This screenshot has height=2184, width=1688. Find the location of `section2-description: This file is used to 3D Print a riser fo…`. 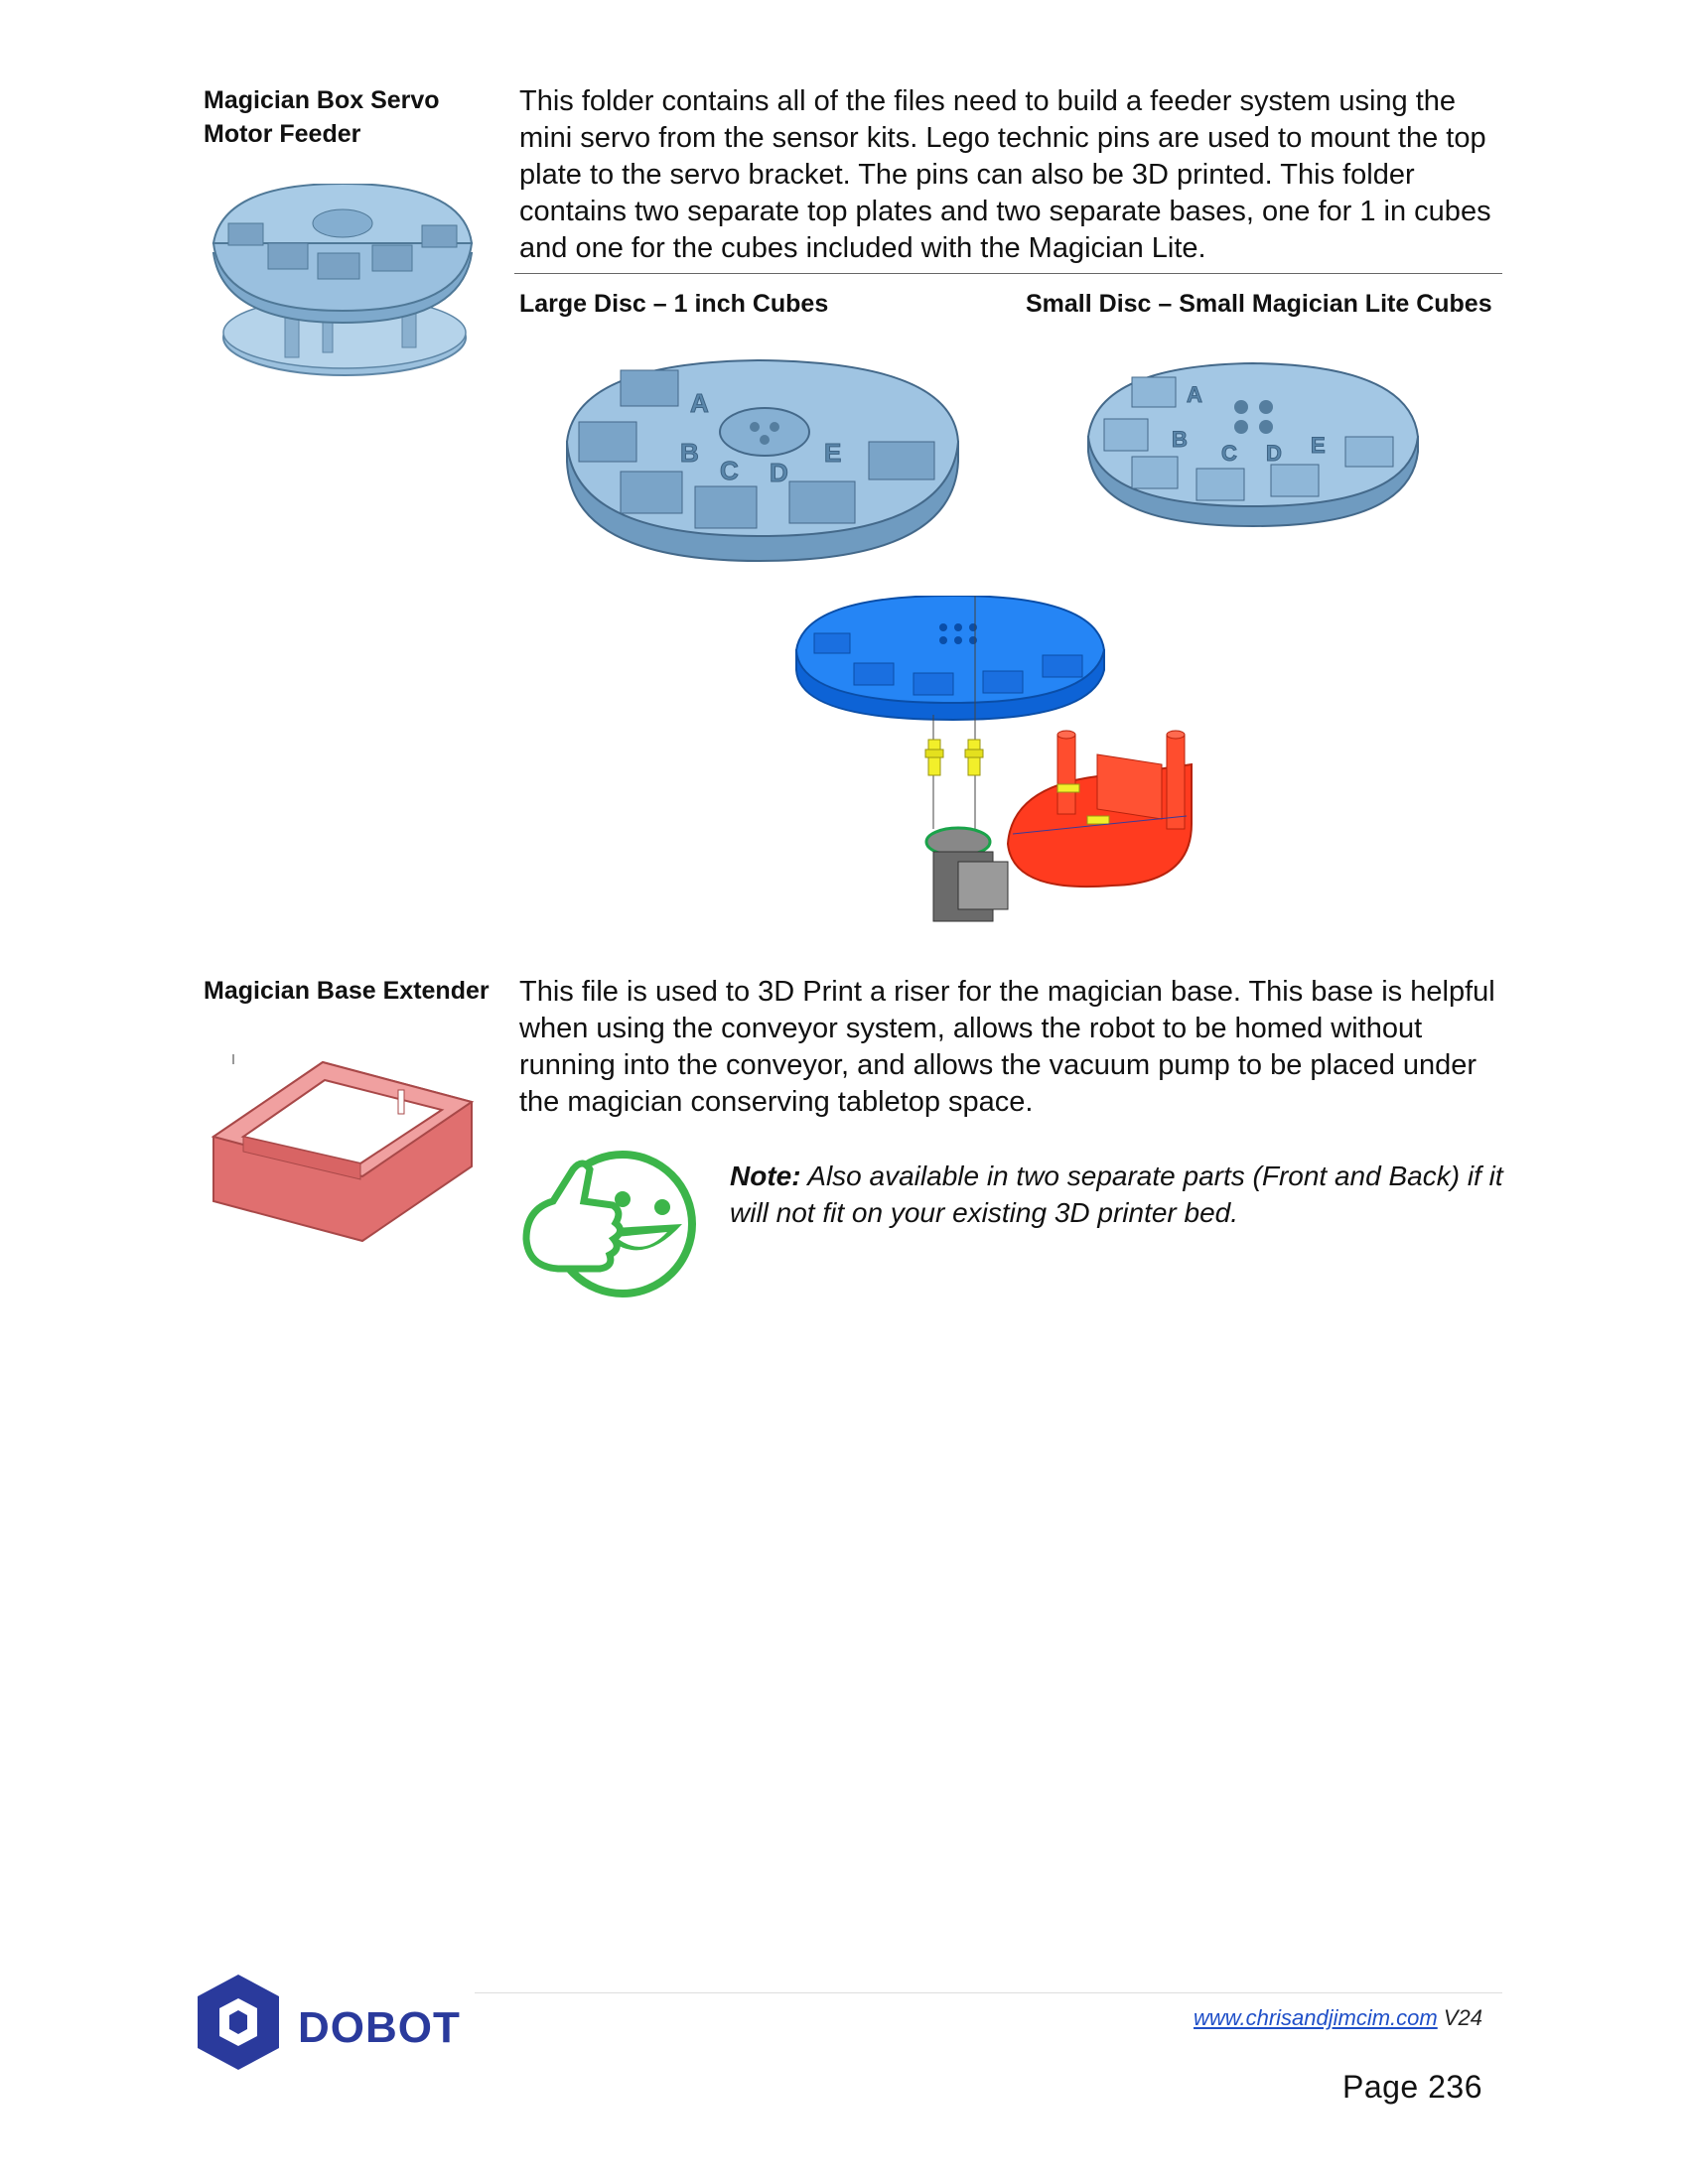

section2-description: This file is used to 3D Print a riser fo… is located at coordinates (1007, 1047).